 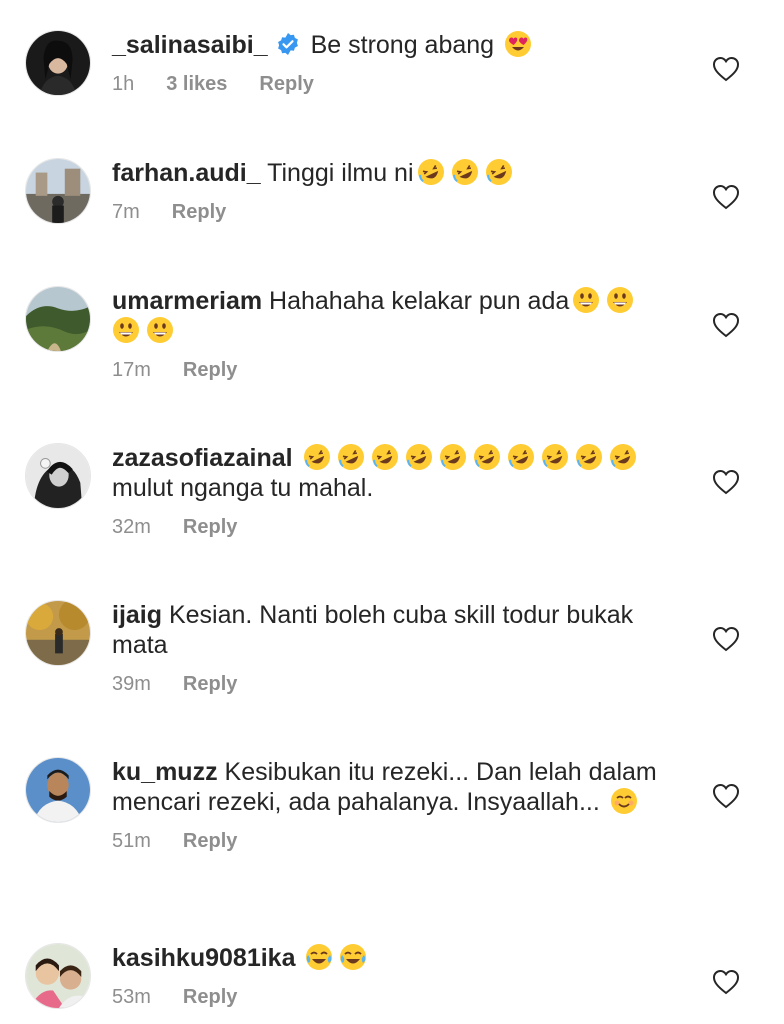 I want to click on comment-username: kasihku9081ika, so click(x=203, y=958).